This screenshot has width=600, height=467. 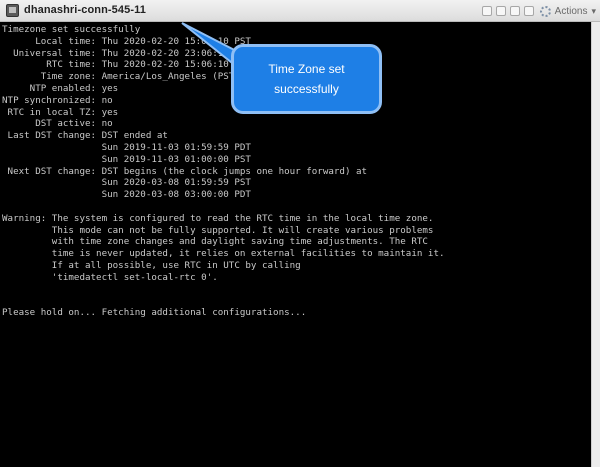 I want to click on callout-annotation: Time Zone set successfully, so click(x=306, y=79).